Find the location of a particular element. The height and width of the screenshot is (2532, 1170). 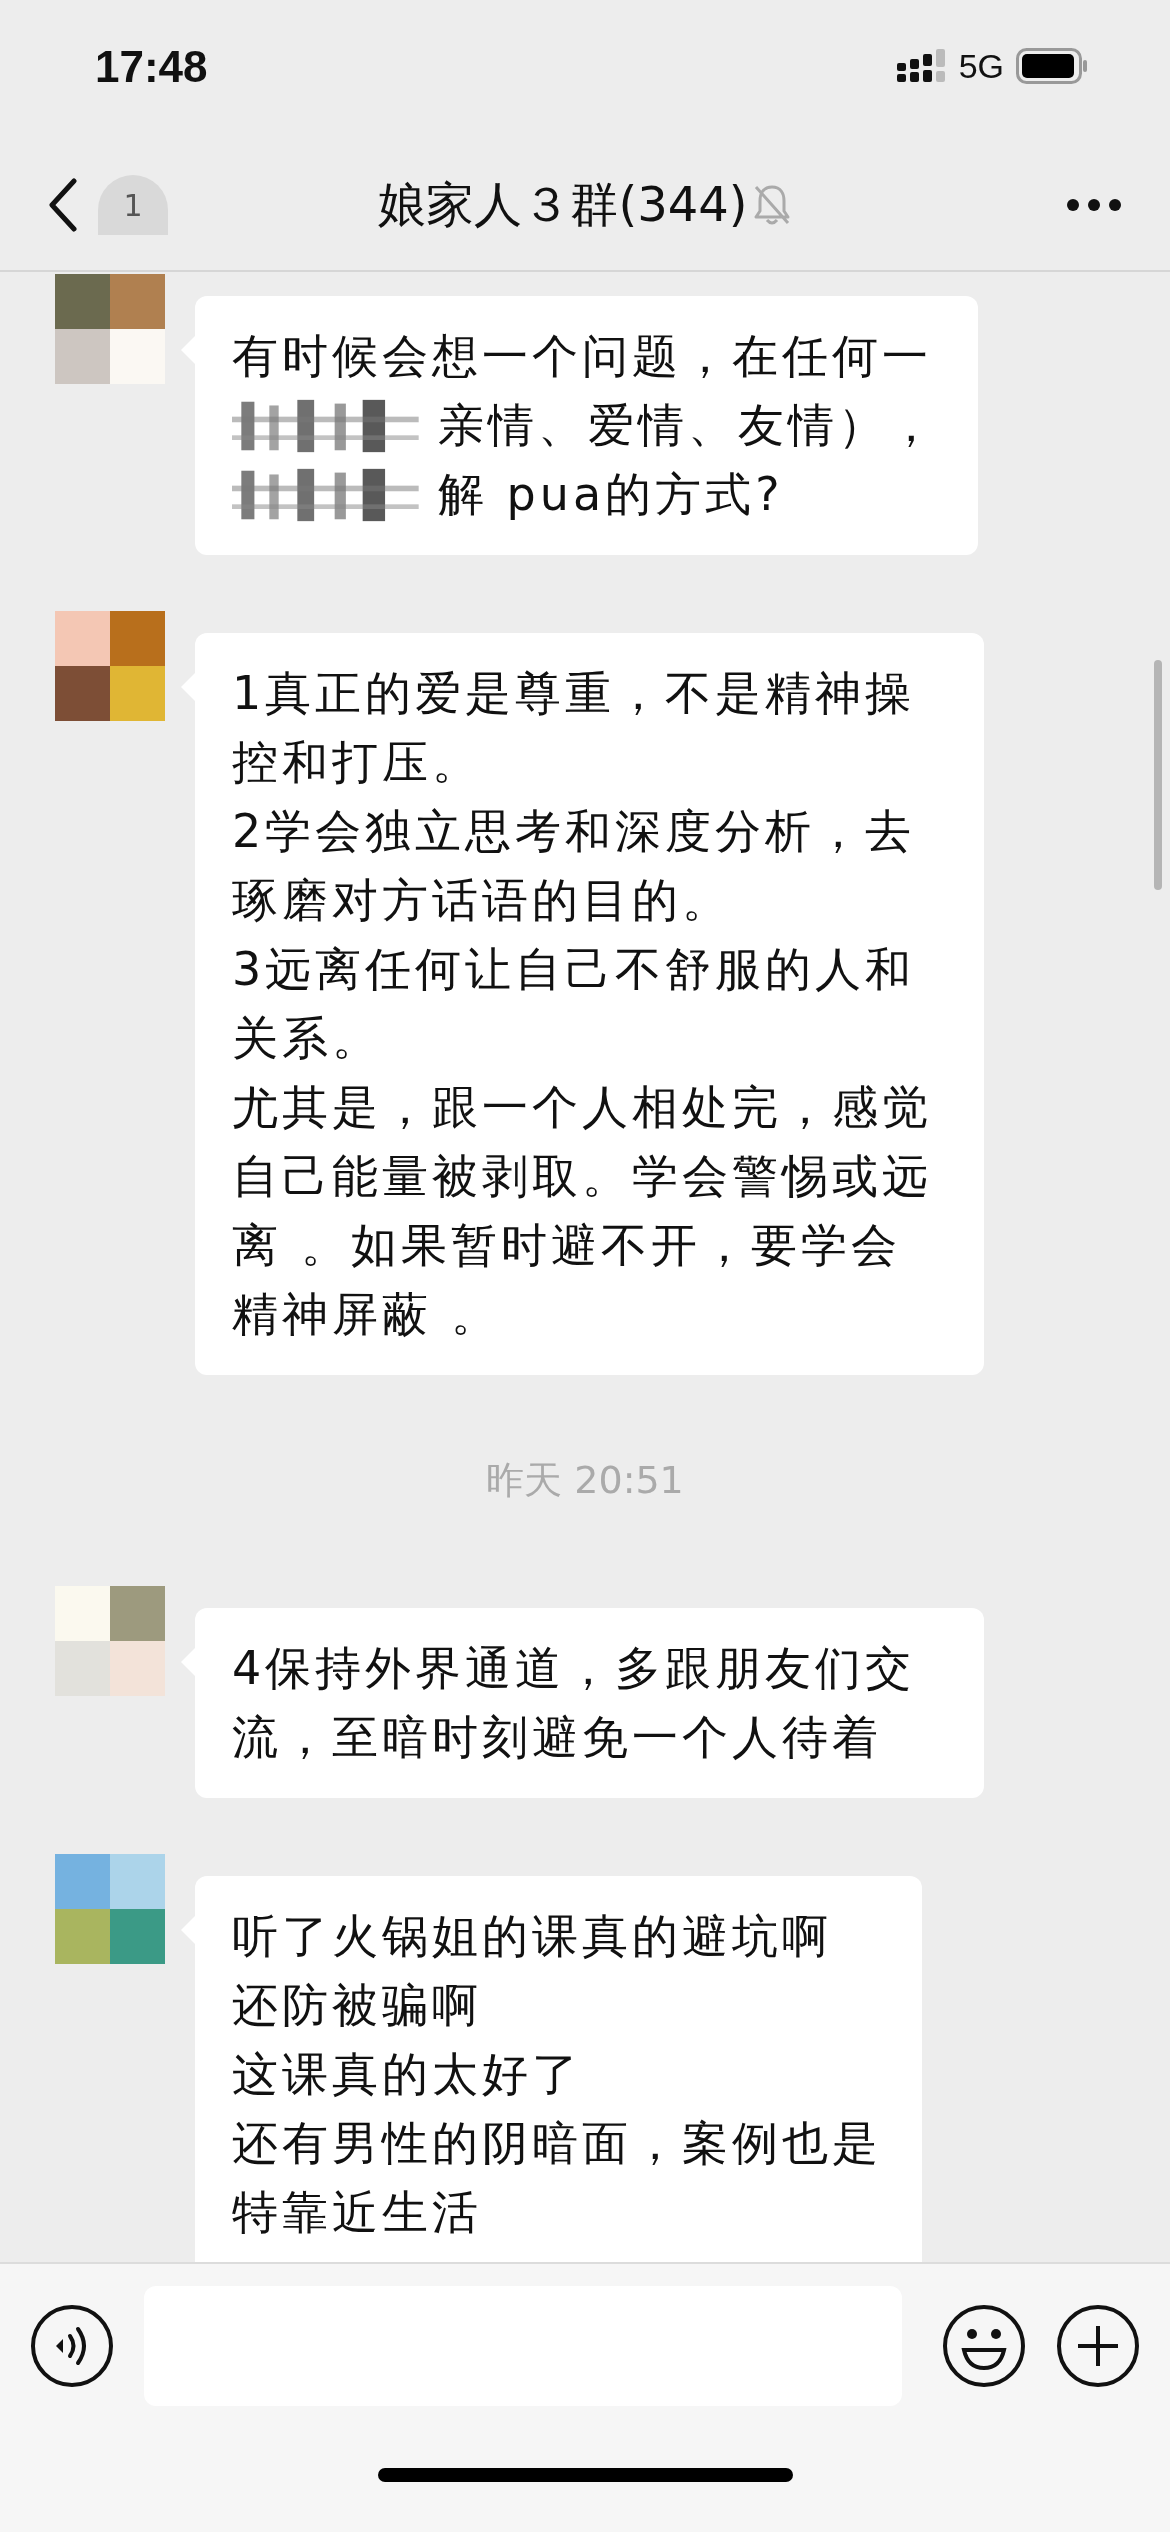

back-icon is located at coordinates (63, 205).